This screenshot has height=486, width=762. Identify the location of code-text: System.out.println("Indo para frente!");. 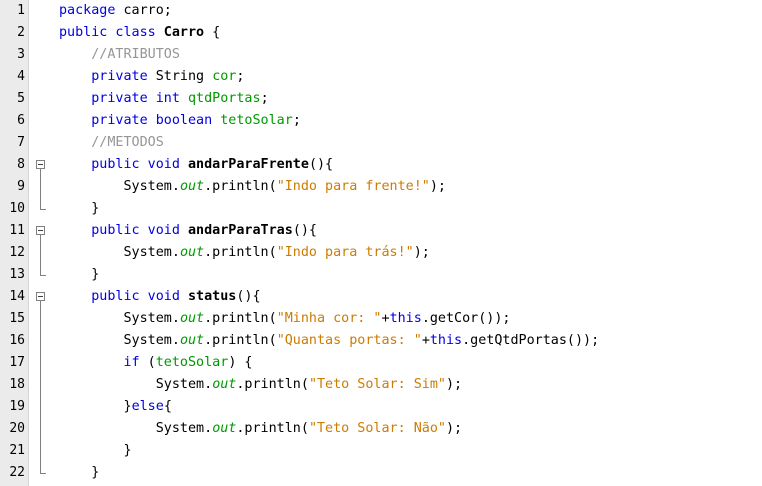
(253, 187).